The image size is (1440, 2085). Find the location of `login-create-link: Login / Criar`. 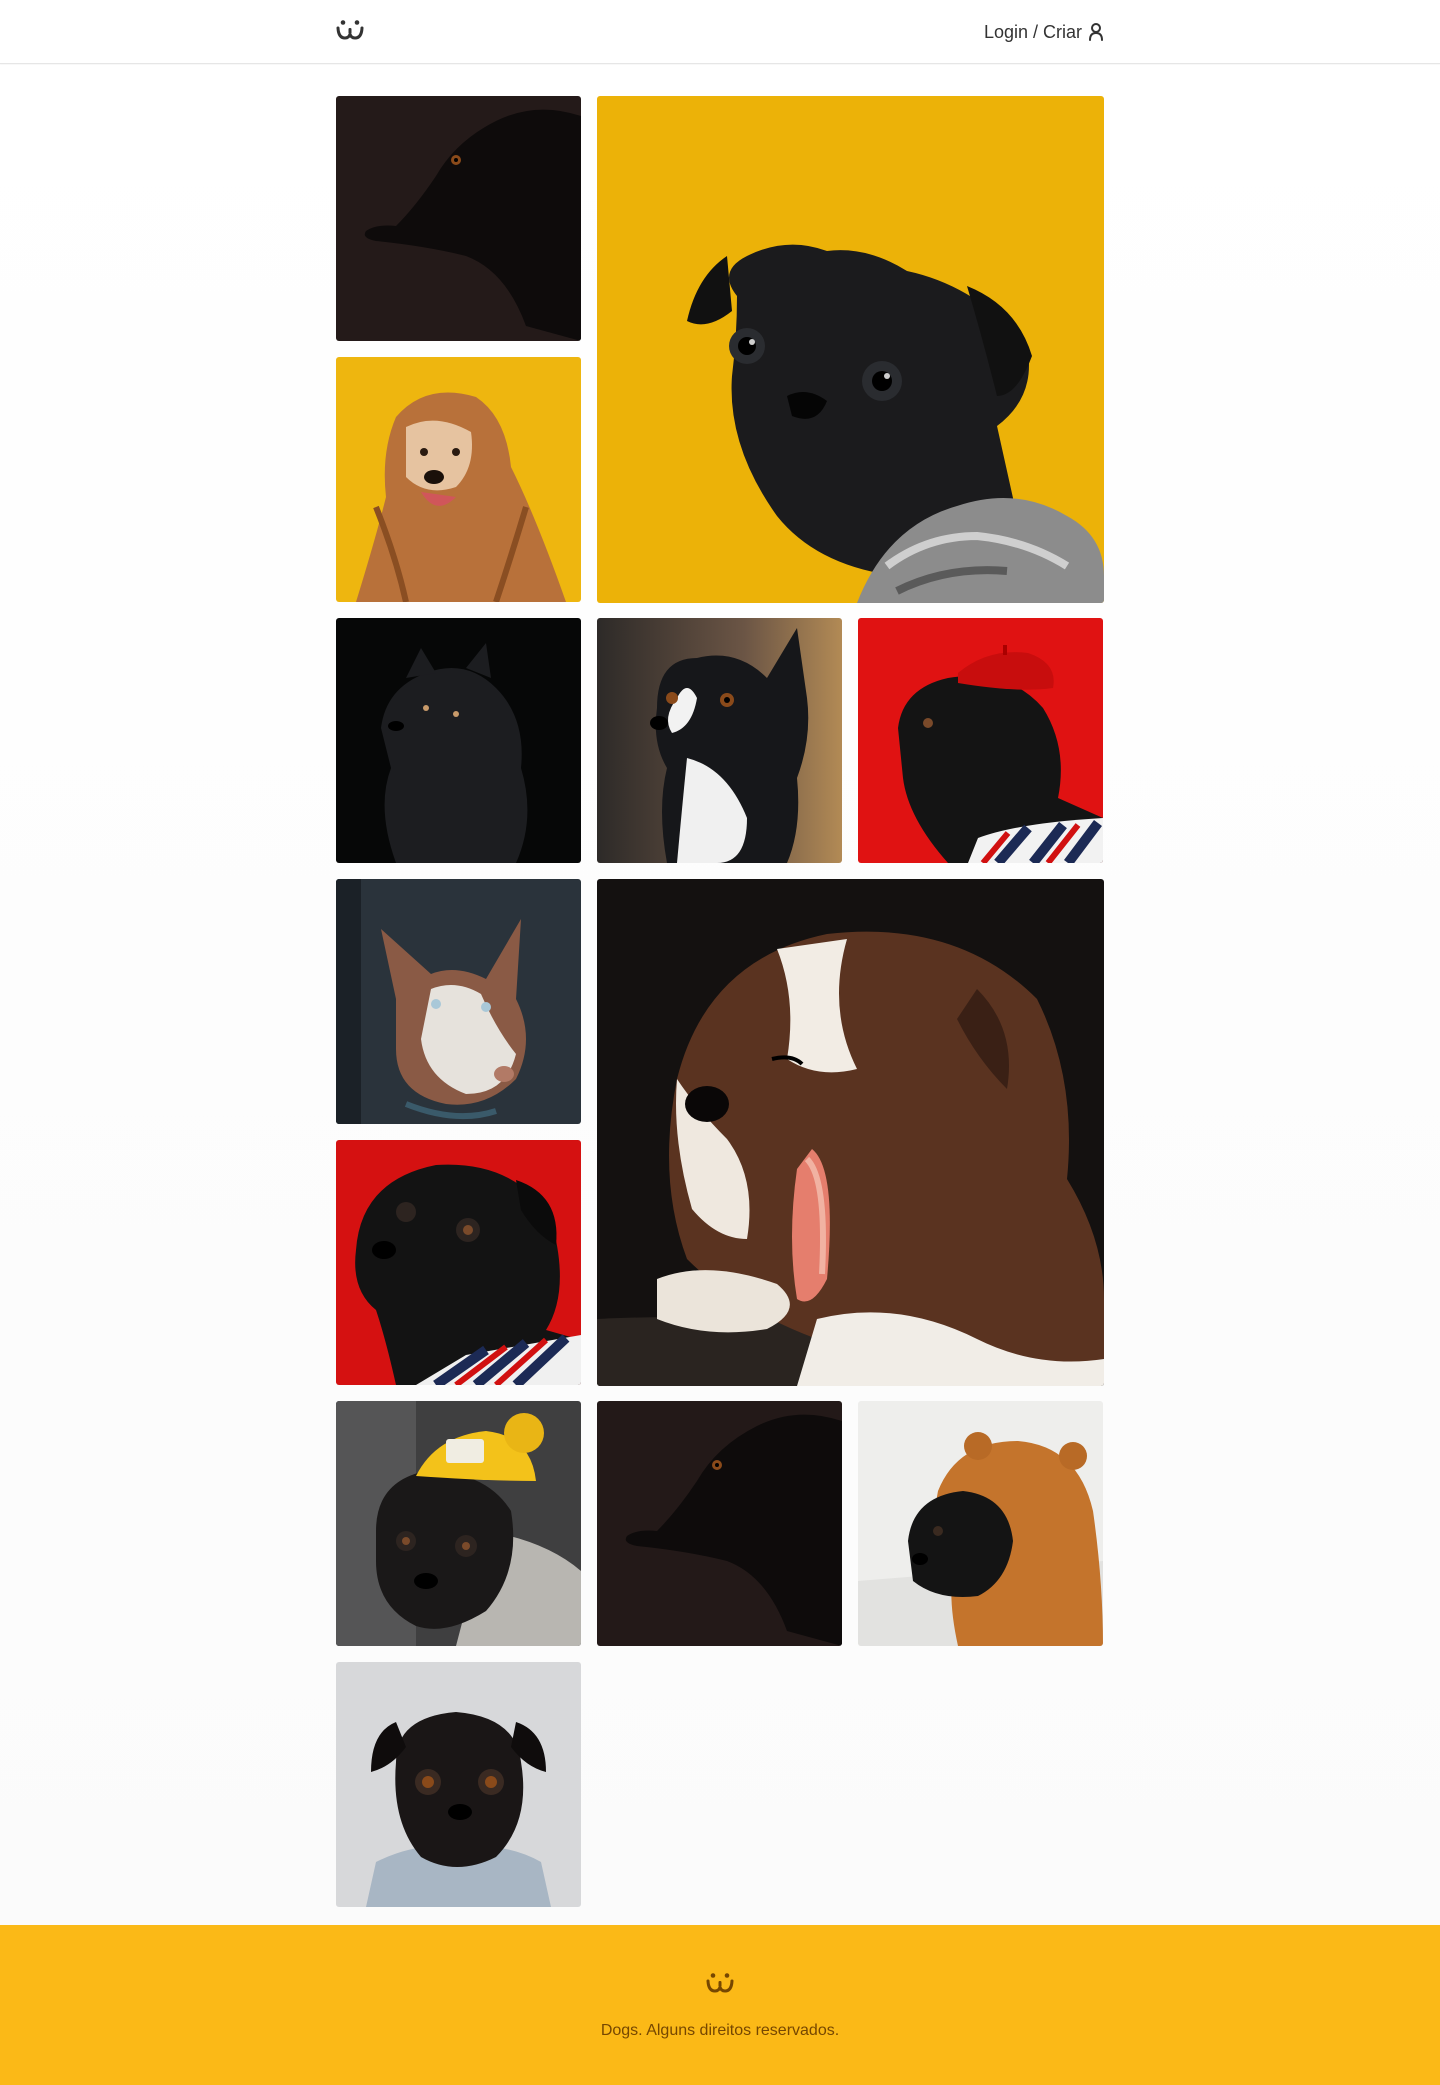

login-create-link: Login / Criar is located at coordinates (1044, 32).